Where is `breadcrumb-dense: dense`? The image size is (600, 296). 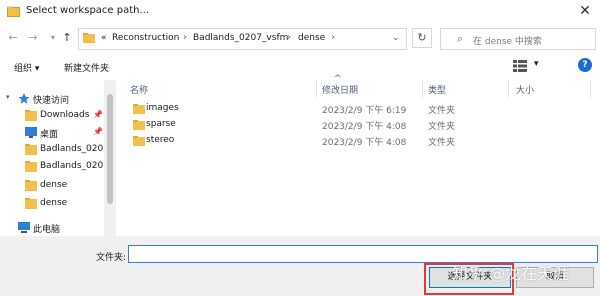 breadcrumb-dense: dense is located at coordinates (311, 38).